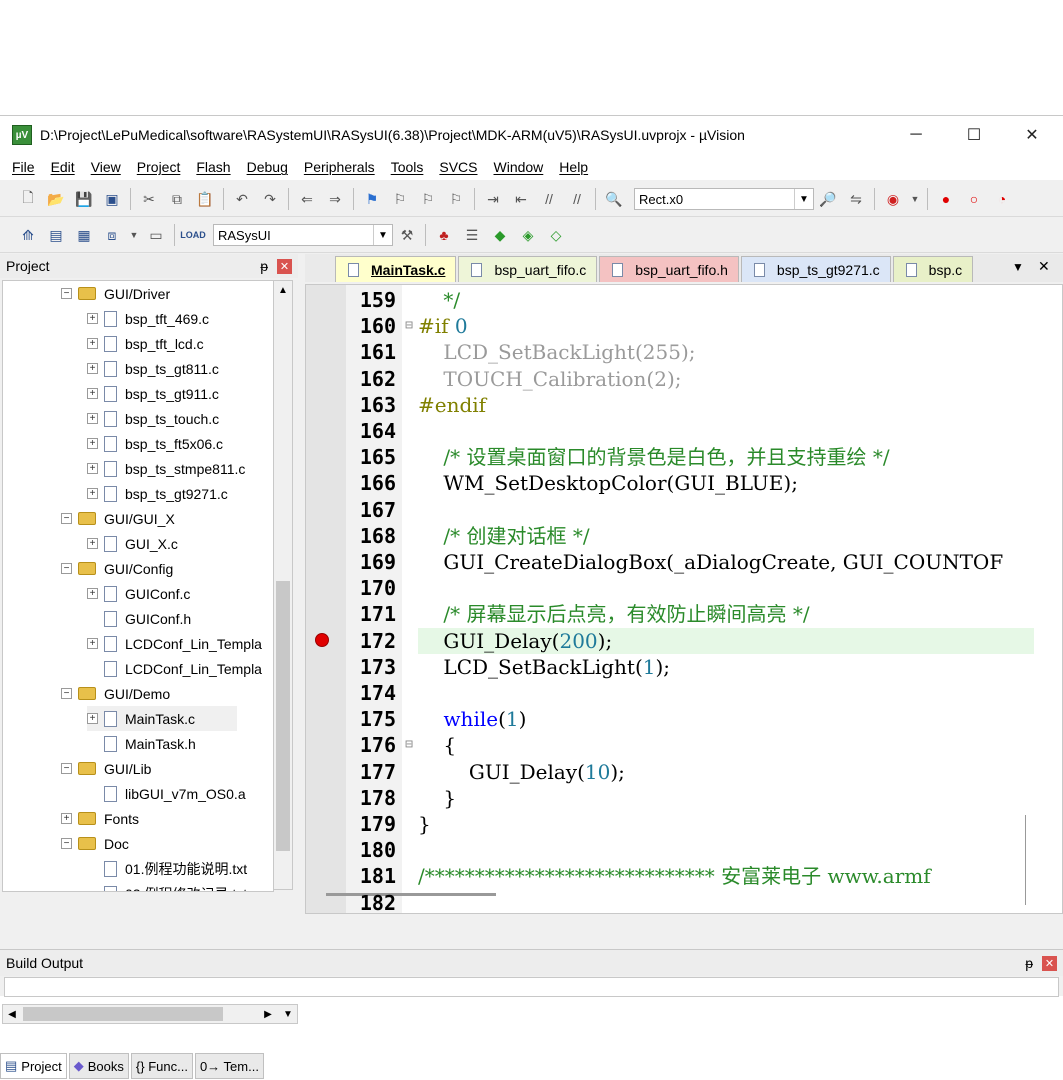  Describe the element at coordinates (409, 326) in the screenshot. I see `fold-marker-icon: ⊟` at that location.